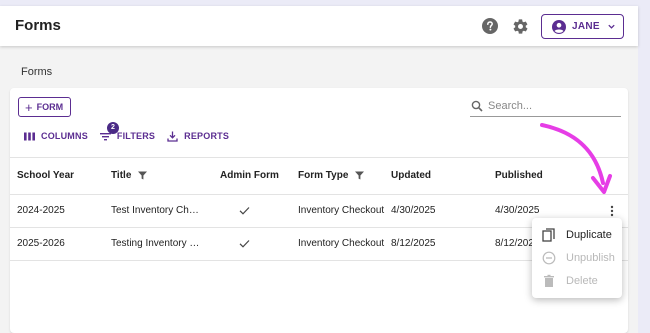 Image resolution: width=650 pixels, height=333 pixels. What do you see at coordinates (38, 25) in the screenshot?
I see `app-title: Forms` at bounding box center [38, 25].